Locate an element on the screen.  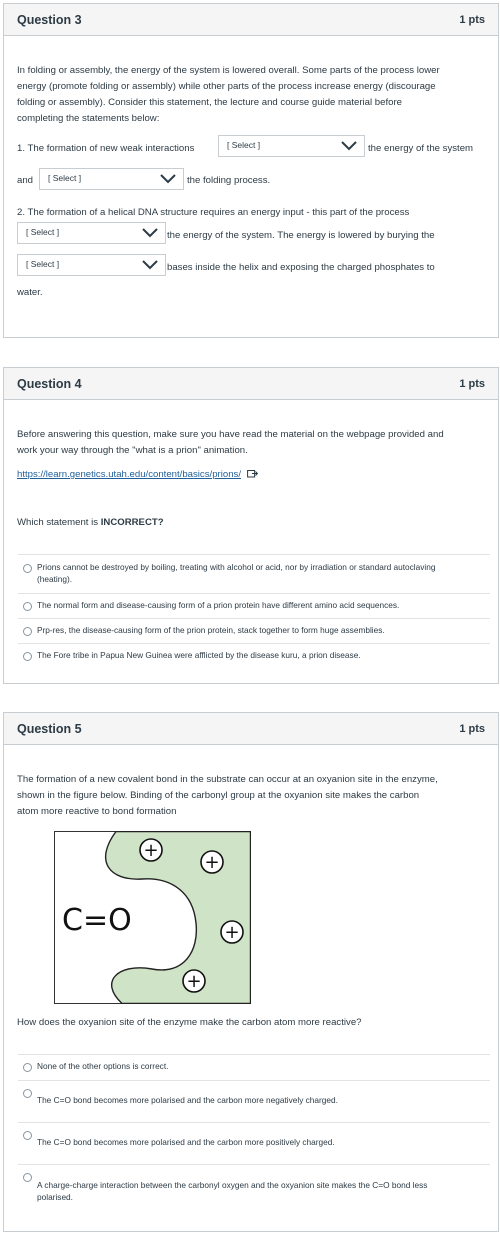
question-5-intro-line: atom more reactive to bond formation is located at coordinates (97, 811).